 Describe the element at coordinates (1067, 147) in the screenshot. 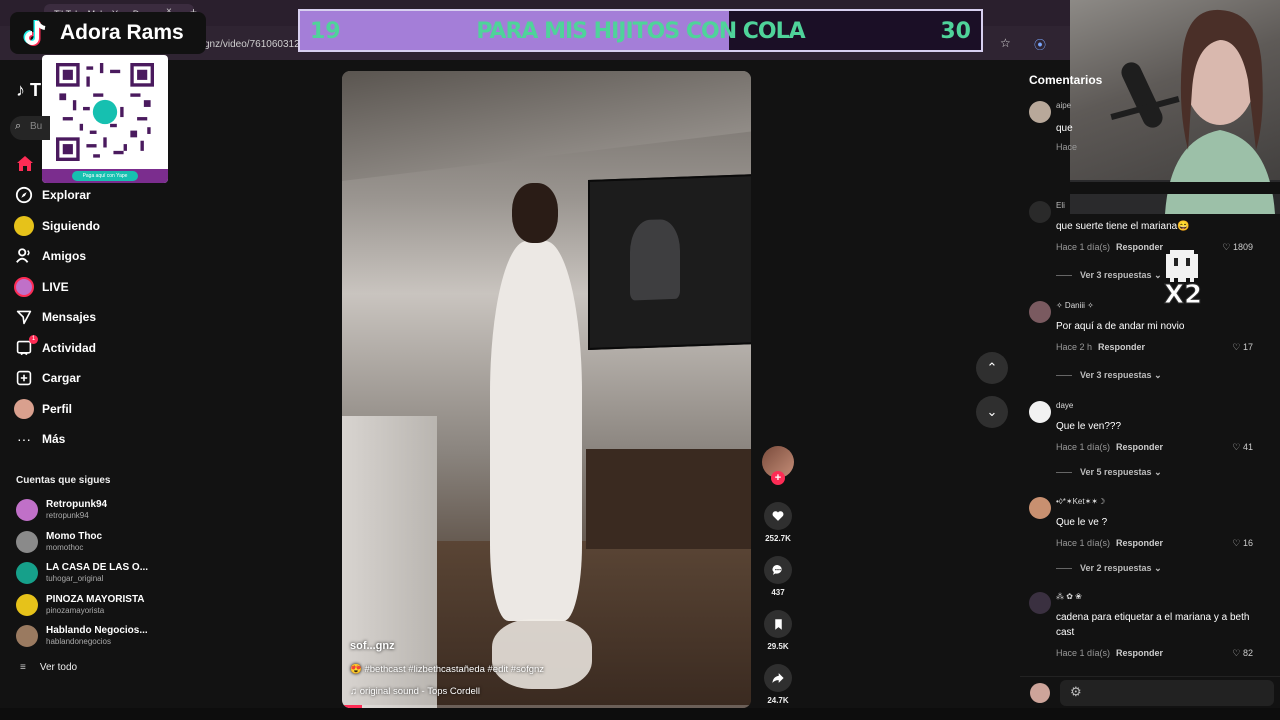

I see `comment-time: Hace` at that location.